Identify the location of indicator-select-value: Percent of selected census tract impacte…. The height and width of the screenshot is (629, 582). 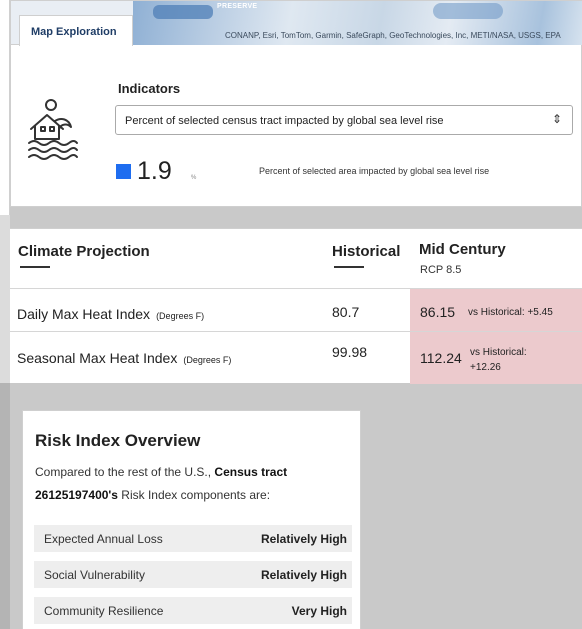
(284, 121).